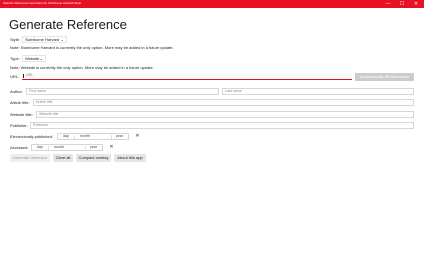 The width and height of the screenshot is (424, 253). What do you see at coordinates (222, 125) in the screenshot?
I see `publisher-input: Publisher` at bounding box center [222, 125].